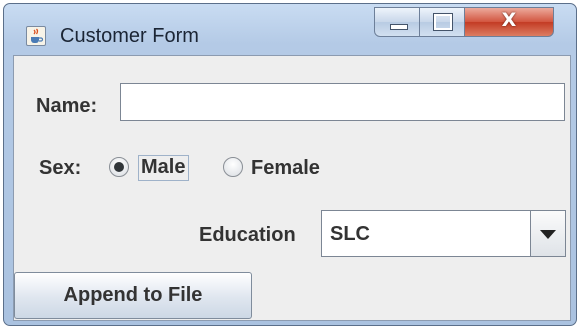 Image resolution: width=582 pixels, height=331 pixels. I want to click on chevron-down-icon, so click(548, 234).